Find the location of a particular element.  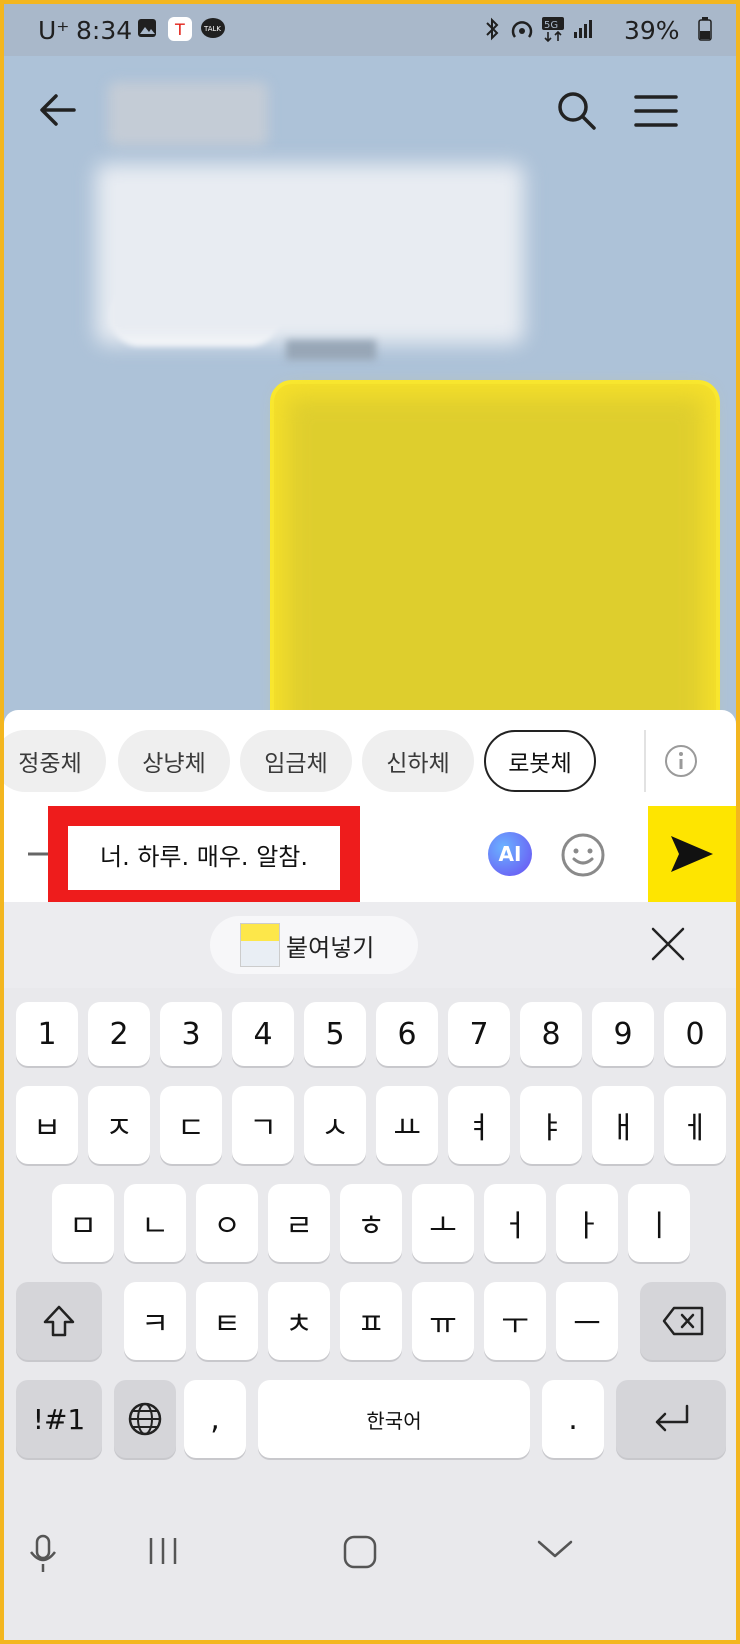

key-ae: ㅐ is located at coordinates (623, 1125).